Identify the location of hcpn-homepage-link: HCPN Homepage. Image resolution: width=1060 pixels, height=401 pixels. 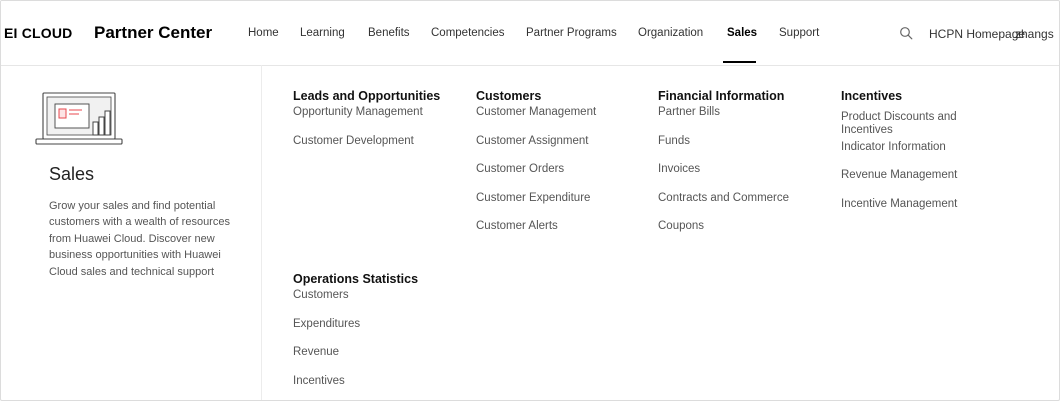
(977, 34).